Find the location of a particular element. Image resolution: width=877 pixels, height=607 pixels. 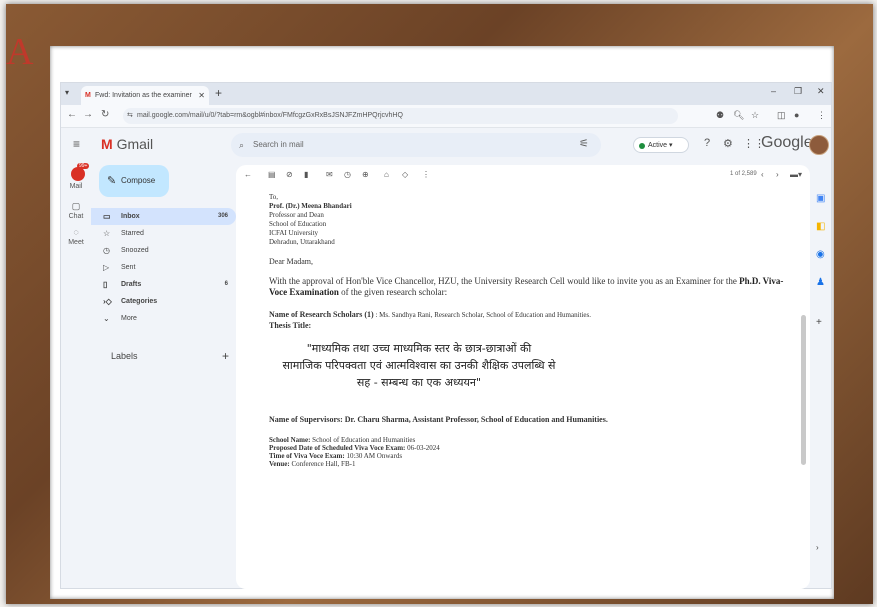

chat-icon: ▢ is located at coordinates (76, 206).